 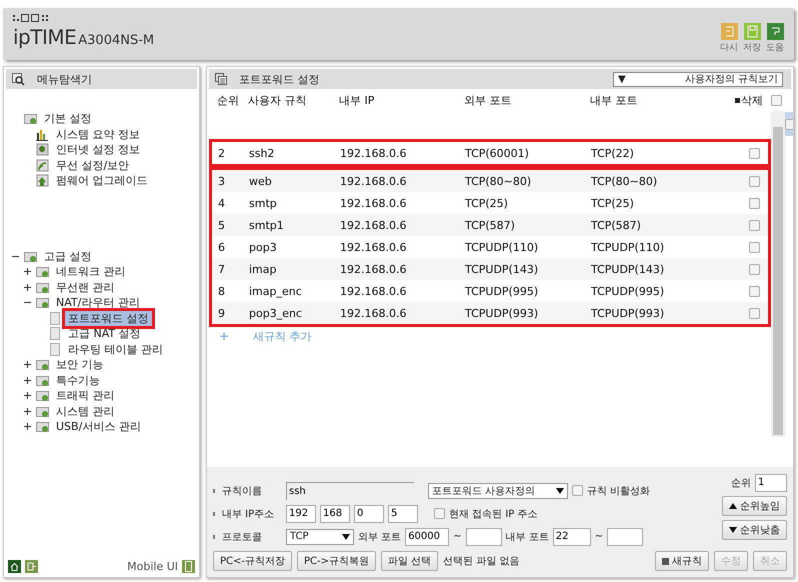 I want to click on checkbox-label: 규칙 비활성화, so click(x=618, y=491).